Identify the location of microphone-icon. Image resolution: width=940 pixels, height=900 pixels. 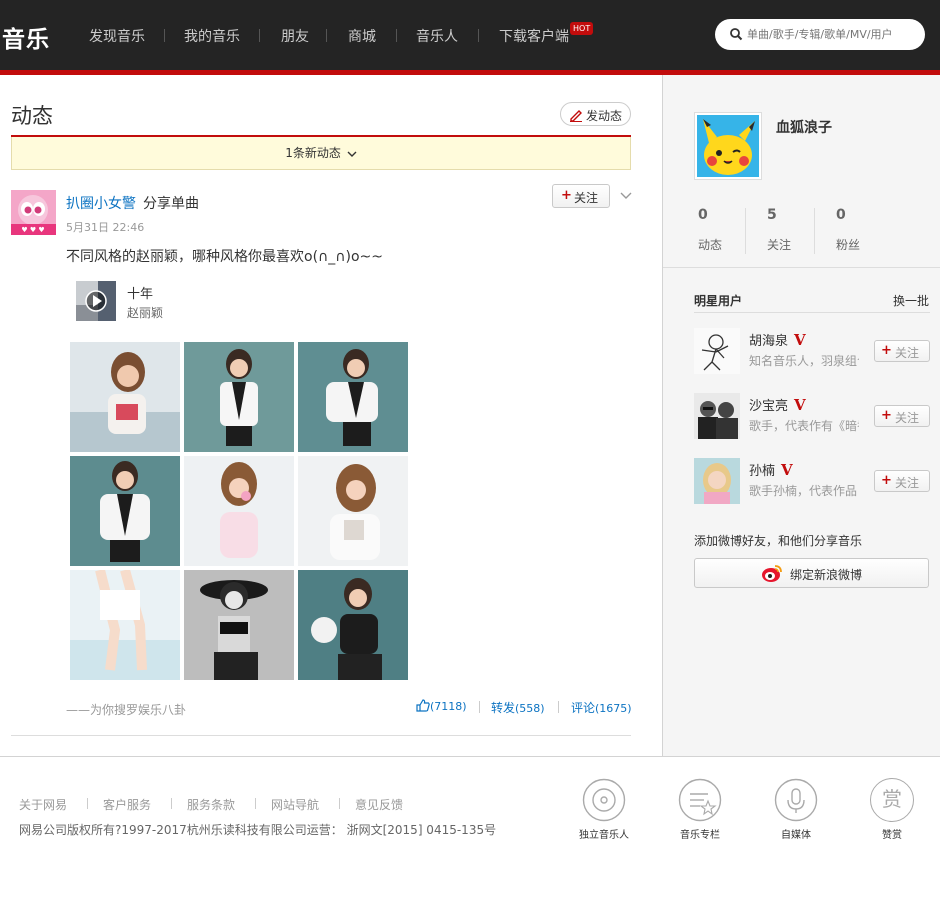
(796, 800).